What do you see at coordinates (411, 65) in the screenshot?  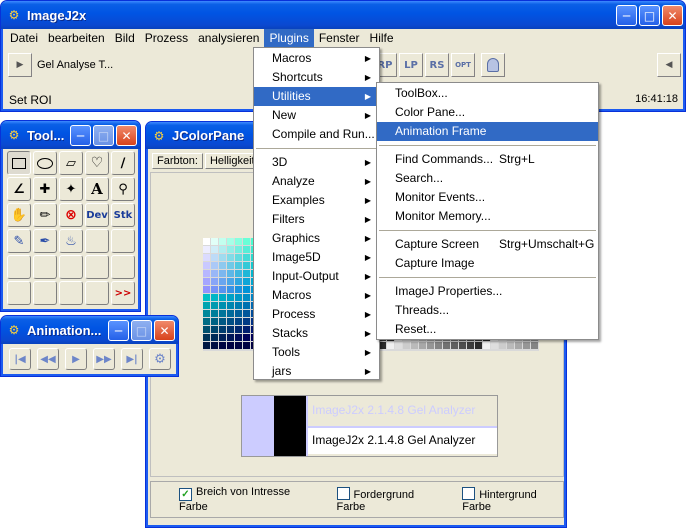 I see `toolbar-lp-button: LP` at bounding box center [411, 65].